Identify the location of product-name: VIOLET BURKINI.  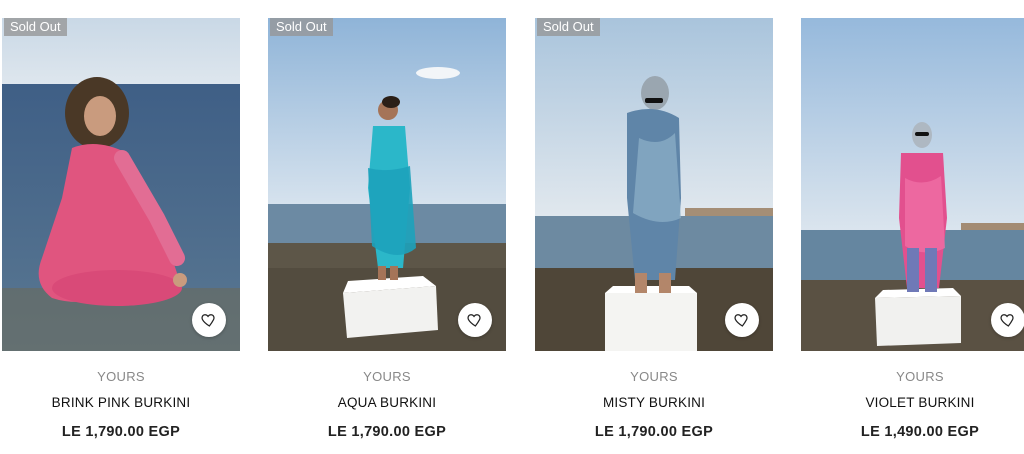
(912, 402).